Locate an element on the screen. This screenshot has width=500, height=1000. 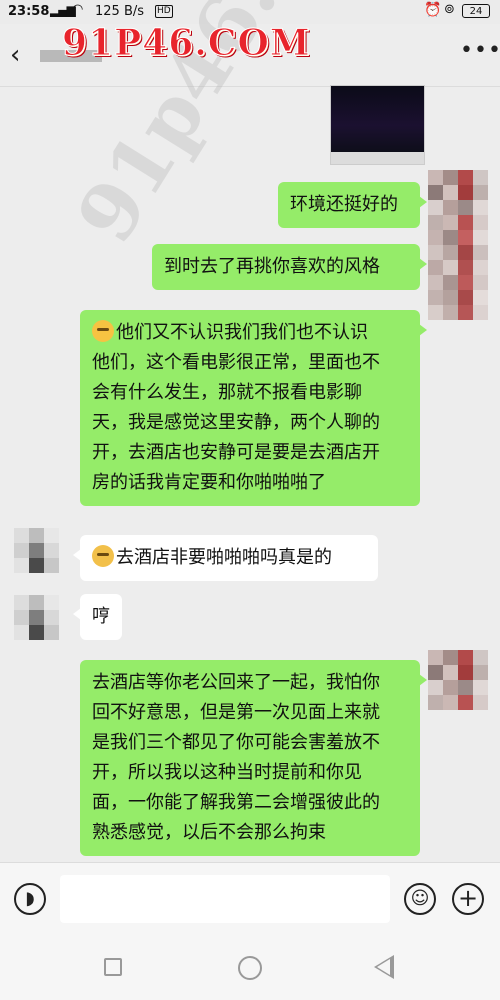
message-line: 房的话我肯定要和你啪啪啪了 is located at coordinates (209, 482).